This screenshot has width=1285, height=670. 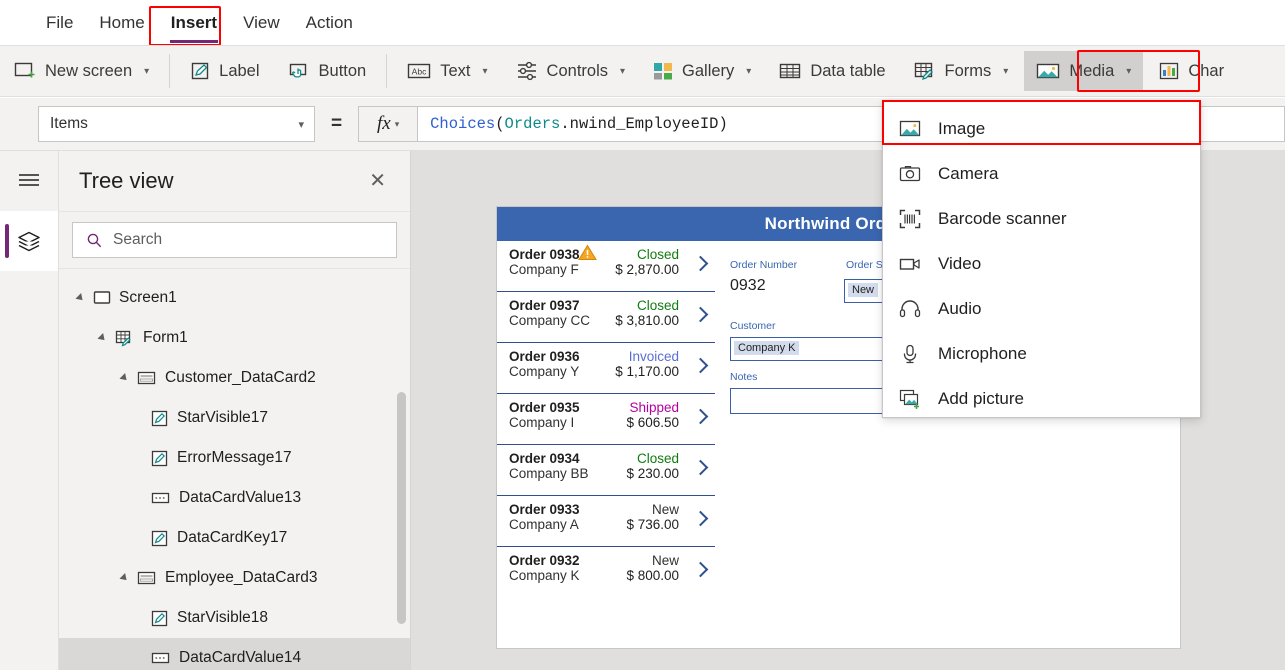 I want to click on active-tab-underline, so click(x=194, y=41).